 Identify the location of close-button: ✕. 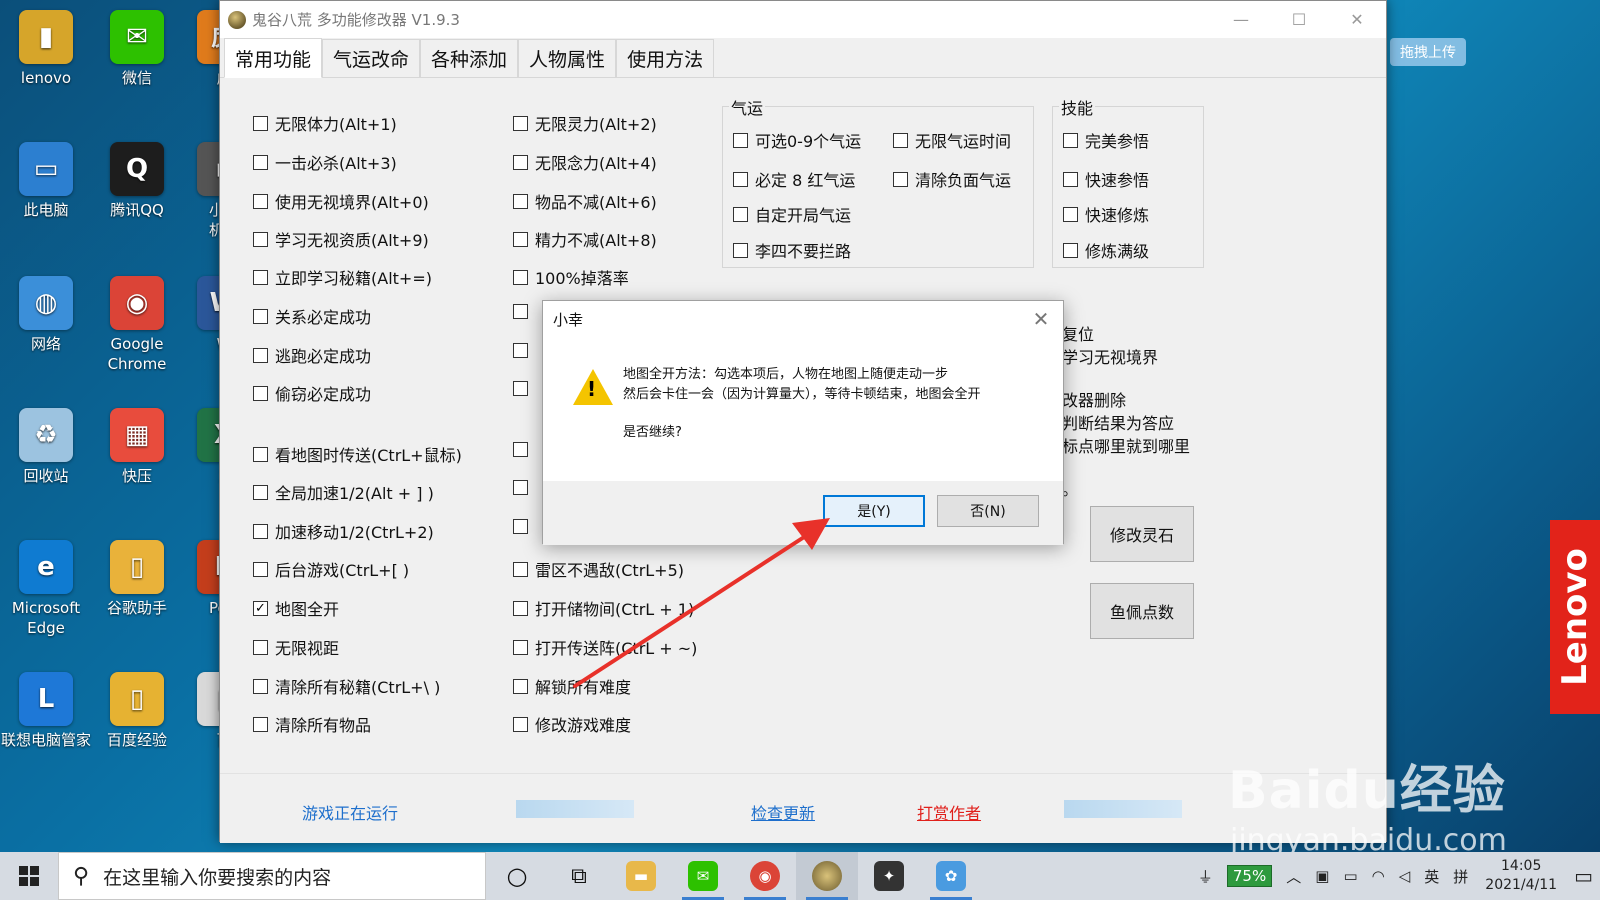
(1357, 19).